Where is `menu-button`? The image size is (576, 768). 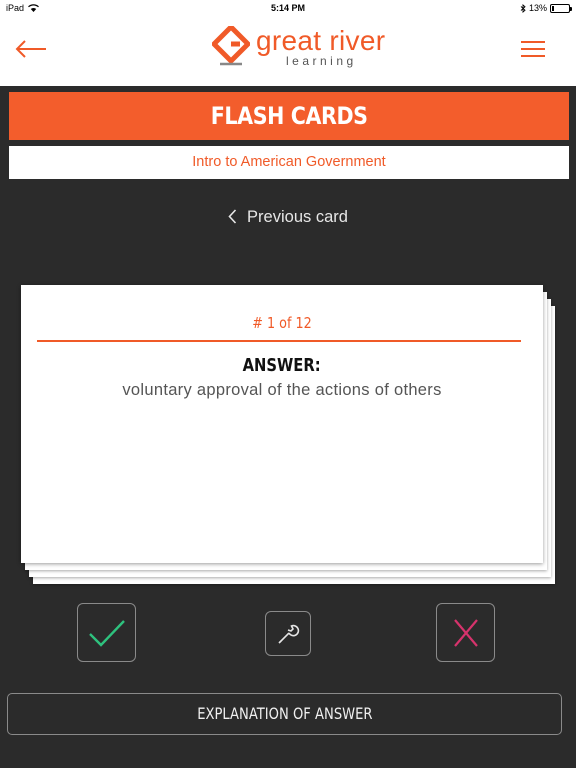 menu-button is located at coordinates (533, 49).